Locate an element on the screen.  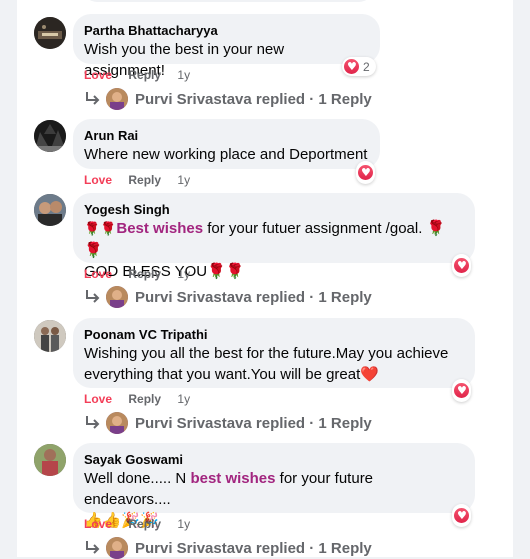
reaction-summary: 2 is located at coordinates (359, 66).